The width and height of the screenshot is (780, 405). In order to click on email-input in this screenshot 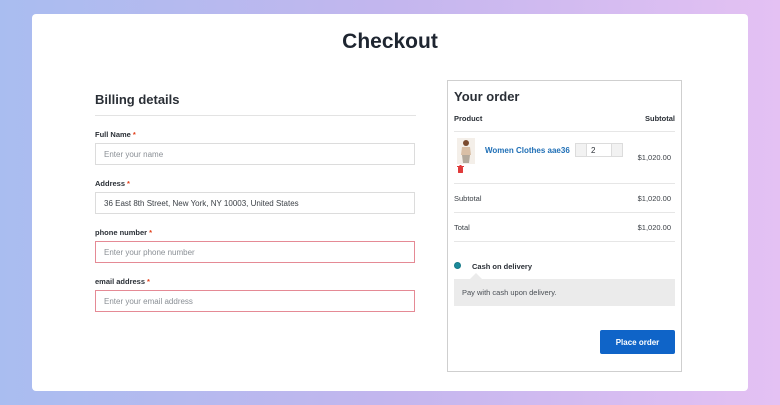, I will do `click(255, 301)`.